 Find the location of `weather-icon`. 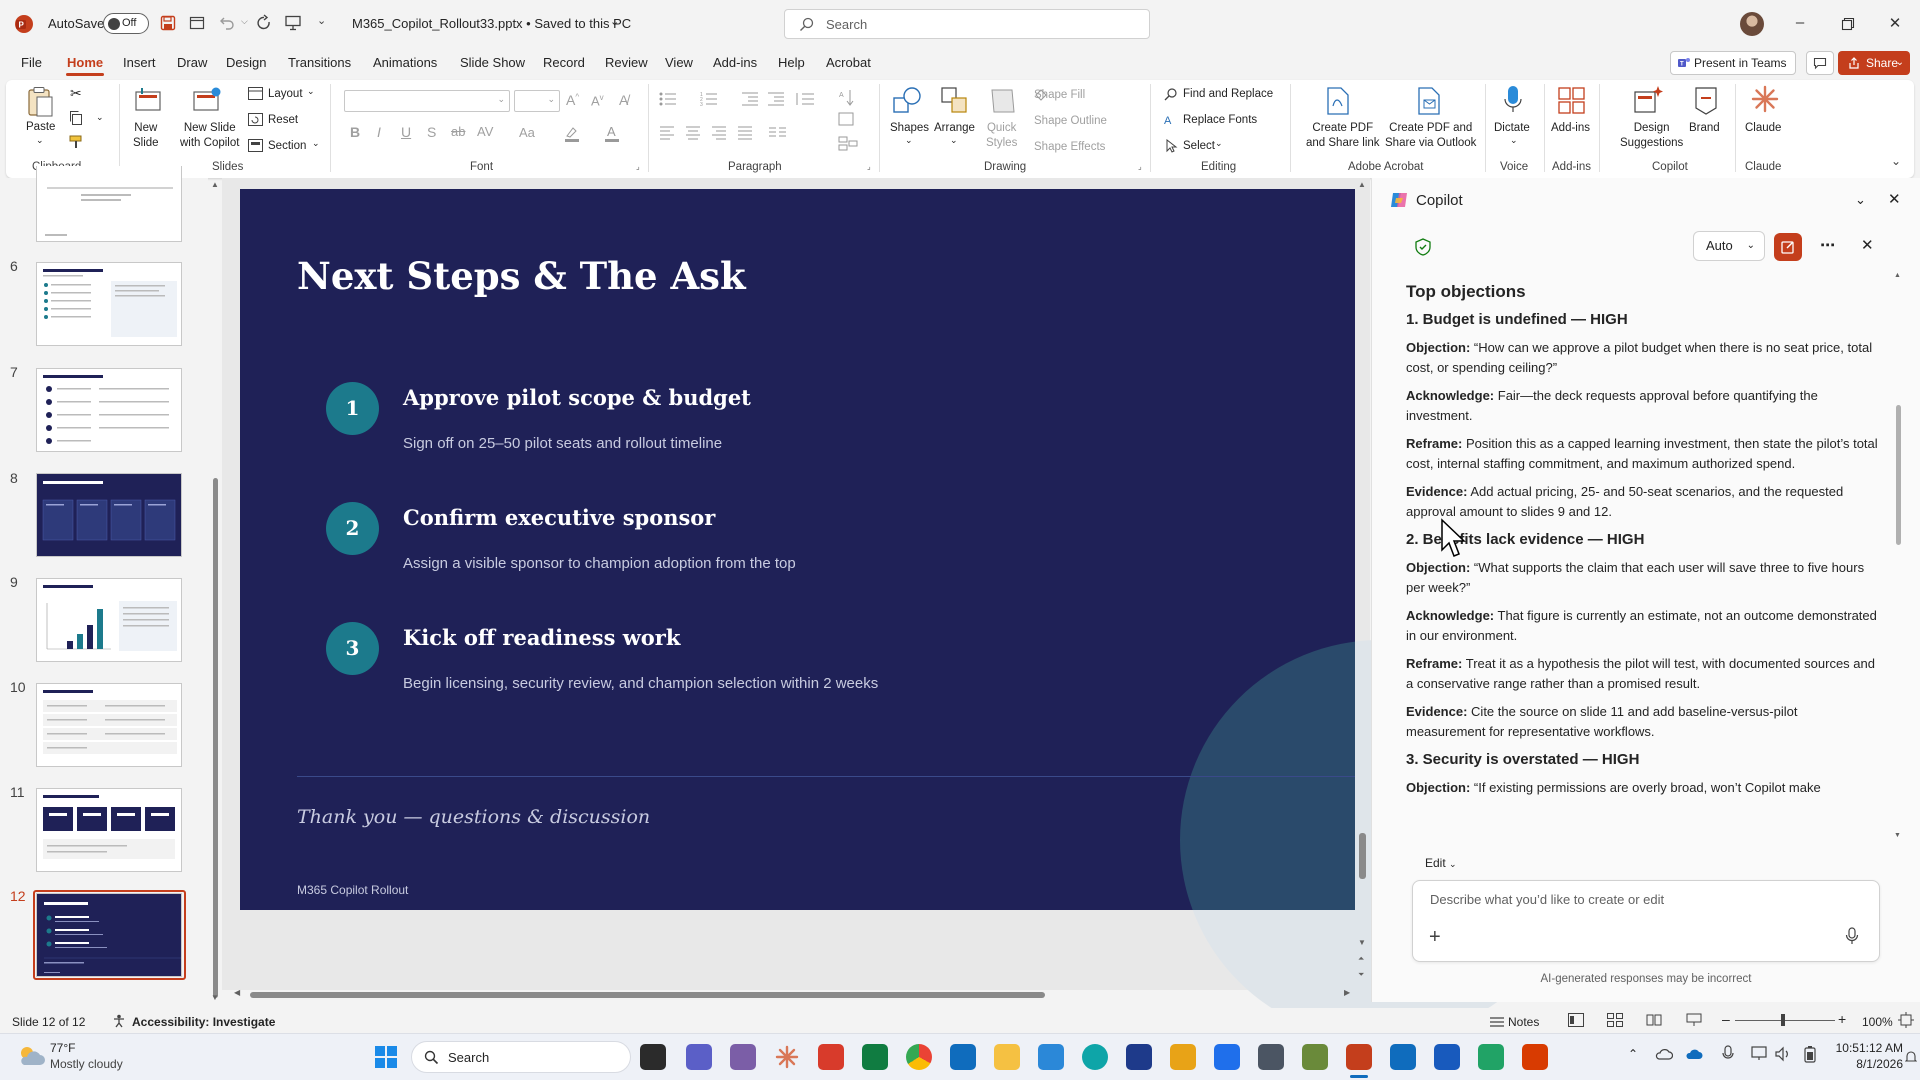

weather-icon is located at coordinates (31, 1056).